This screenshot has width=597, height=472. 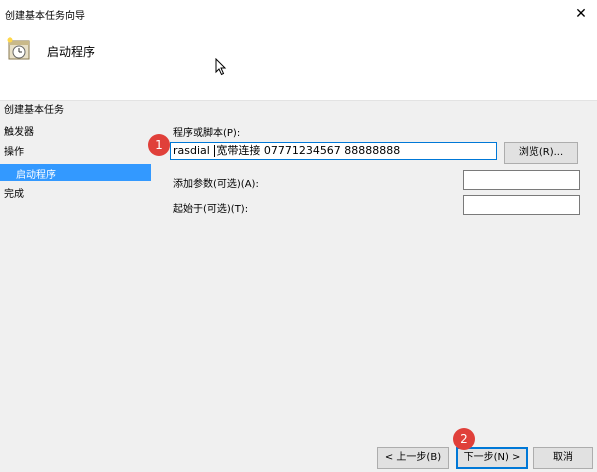 I want to click on page-title: 启动程序, so click(x=71, y=52).